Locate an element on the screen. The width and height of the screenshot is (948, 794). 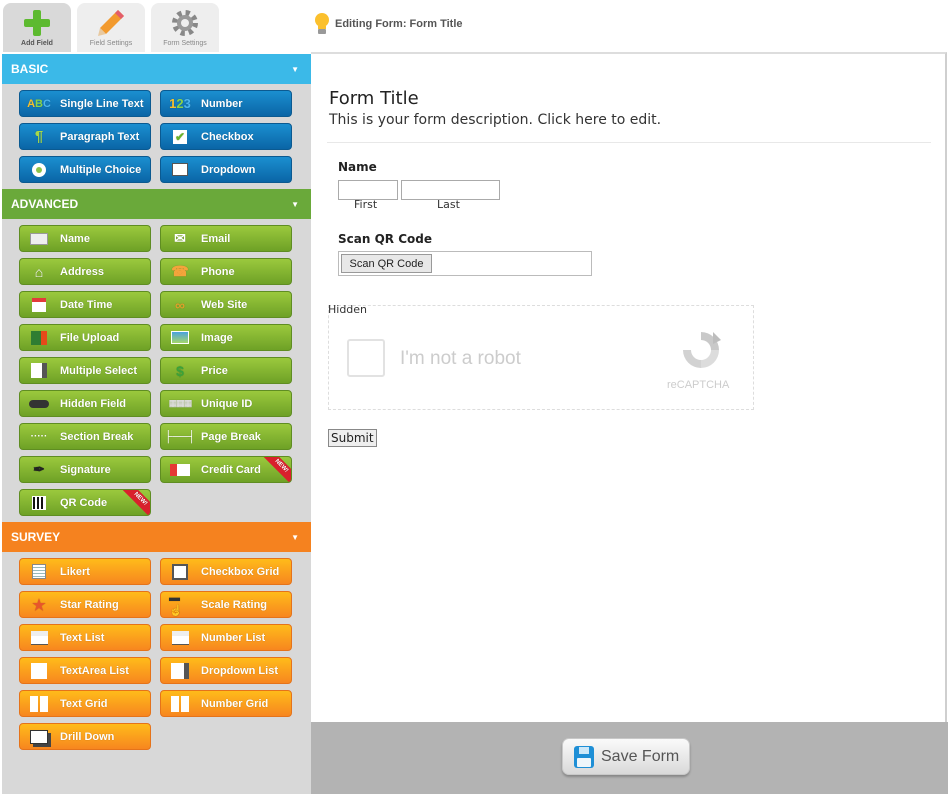
field-button-number: 123 Number is located at coordinates (226, 103).